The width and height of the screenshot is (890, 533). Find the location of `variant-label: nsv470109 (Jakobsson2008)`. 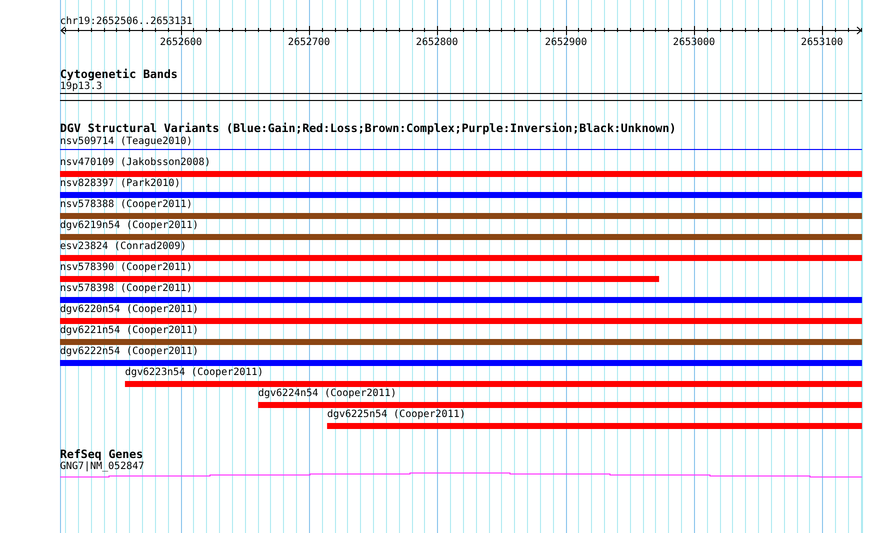

variant-label: nsv470109 (Jakobsson2008) is located at coordinates (135, 162).